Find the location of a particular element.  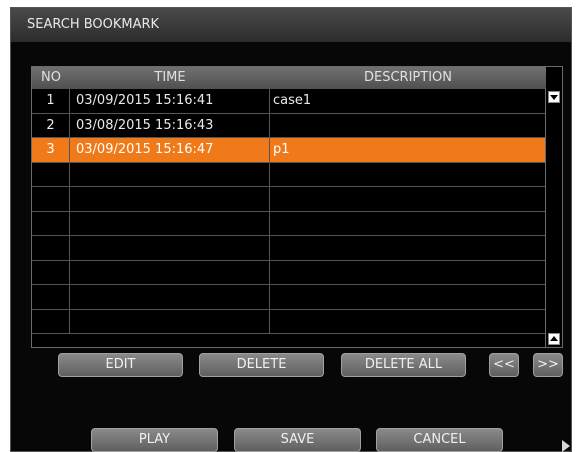

cell-no: 3 is located at coordinates (51, 150).